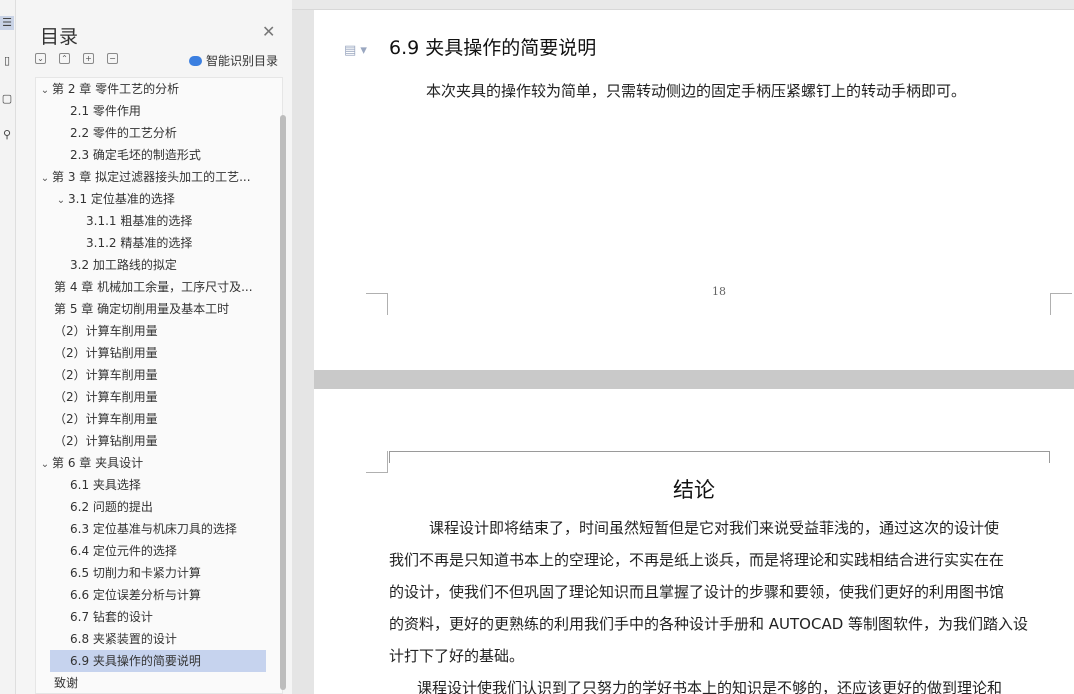  Describe the element at coordinates (123, 133) in the screenshot. I see `toc-item-label: 2.2 零件的工艺分析` at that location.